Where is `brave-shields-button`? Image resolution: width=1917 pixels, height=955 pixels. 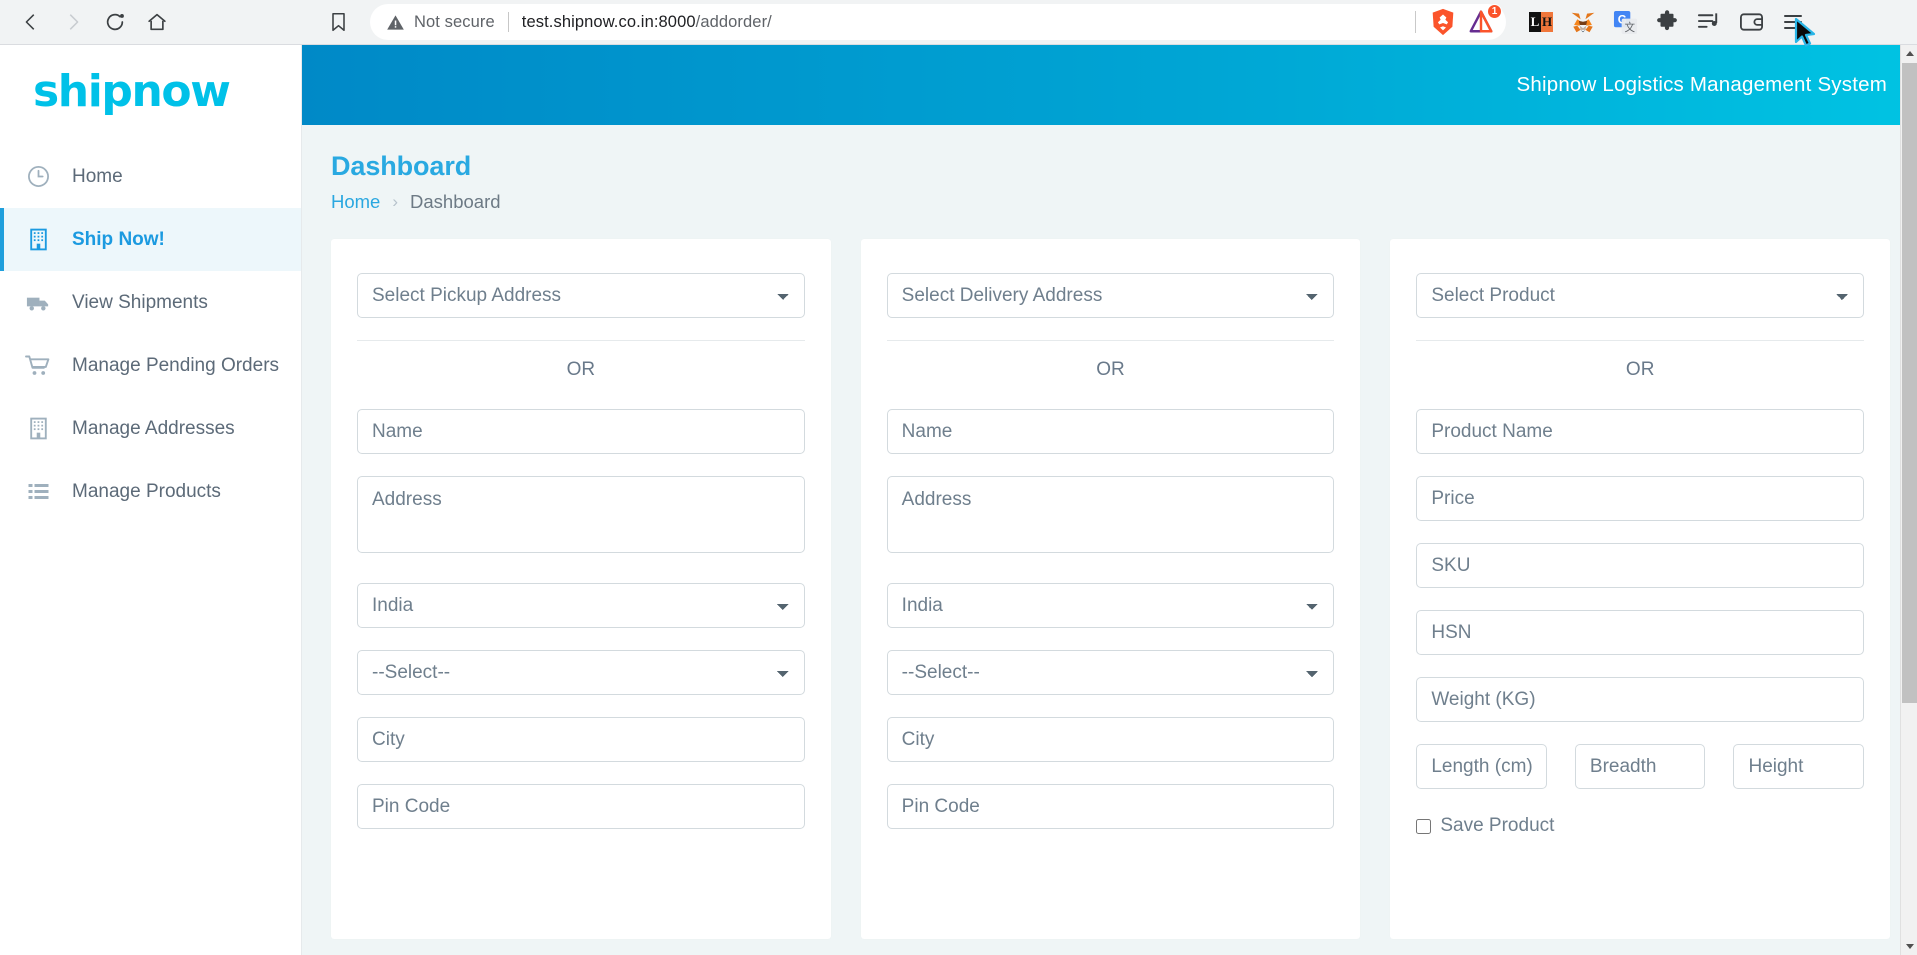
brave-shields-button is located at coordinates (1443, 22).